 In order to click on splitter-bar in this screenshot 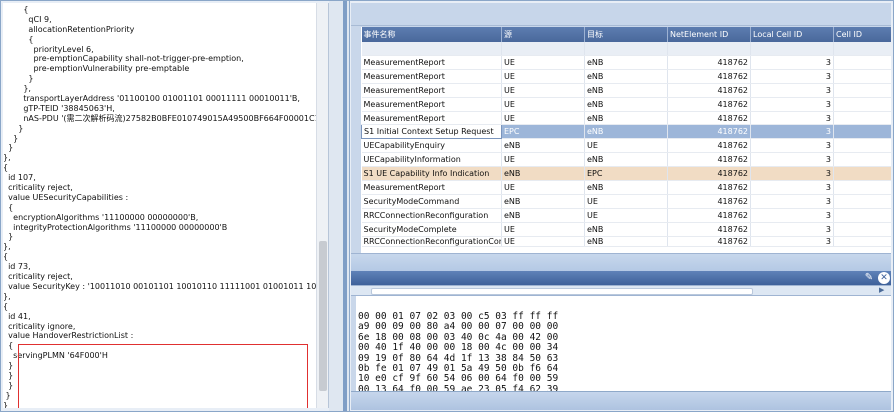, I will do `click(345, 206)`.